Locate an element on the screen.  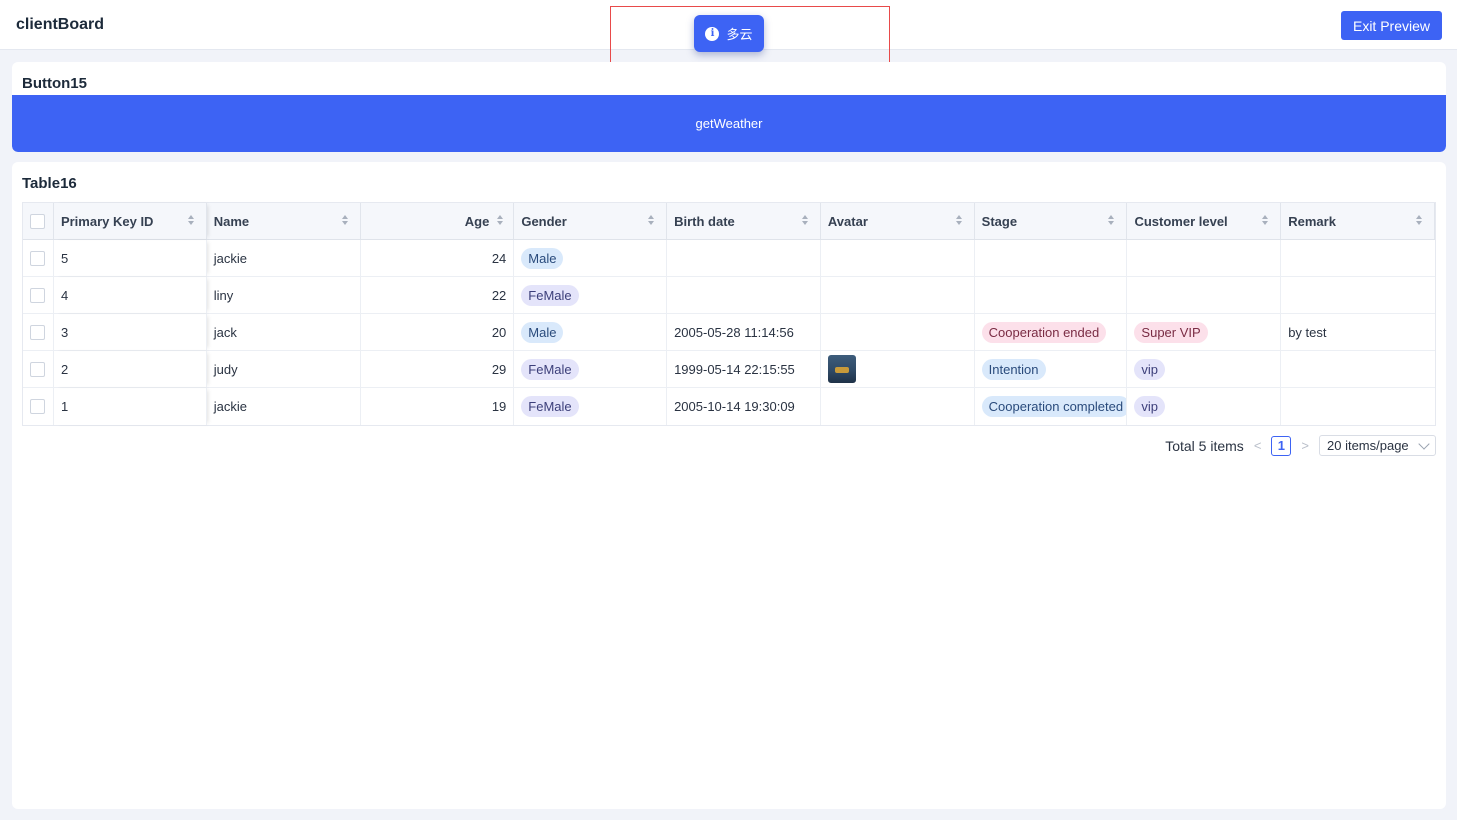
cell-age: 19 is located at coordinates (438, 406).